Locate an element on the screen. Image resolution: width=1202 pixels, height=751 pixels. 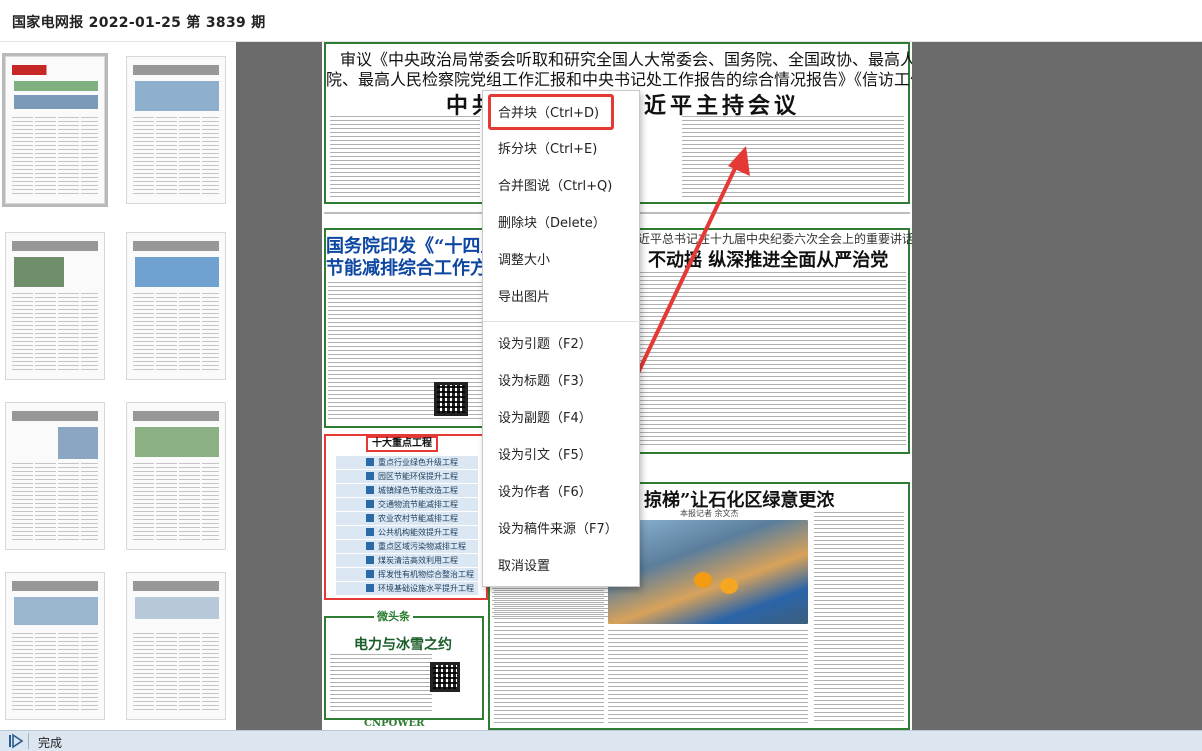
side-title: 电力与冰雪之约 is located at coordinates (403, 645).